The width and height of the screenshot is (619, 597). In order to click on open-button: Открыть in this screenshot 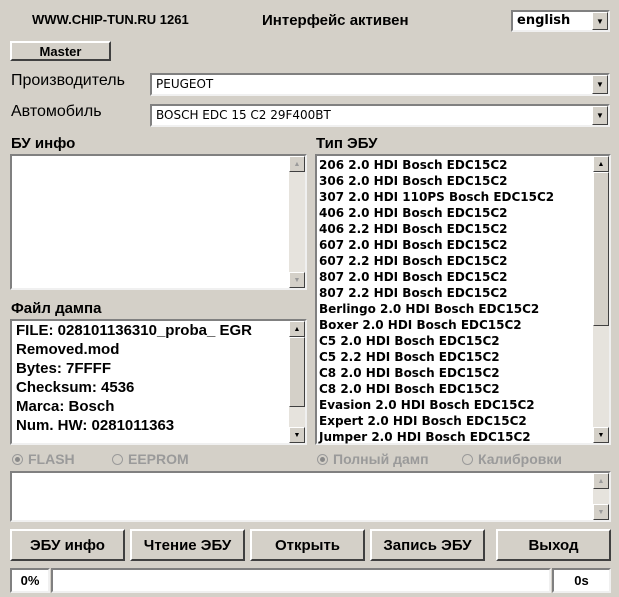, I will do `click(307, 545)`.